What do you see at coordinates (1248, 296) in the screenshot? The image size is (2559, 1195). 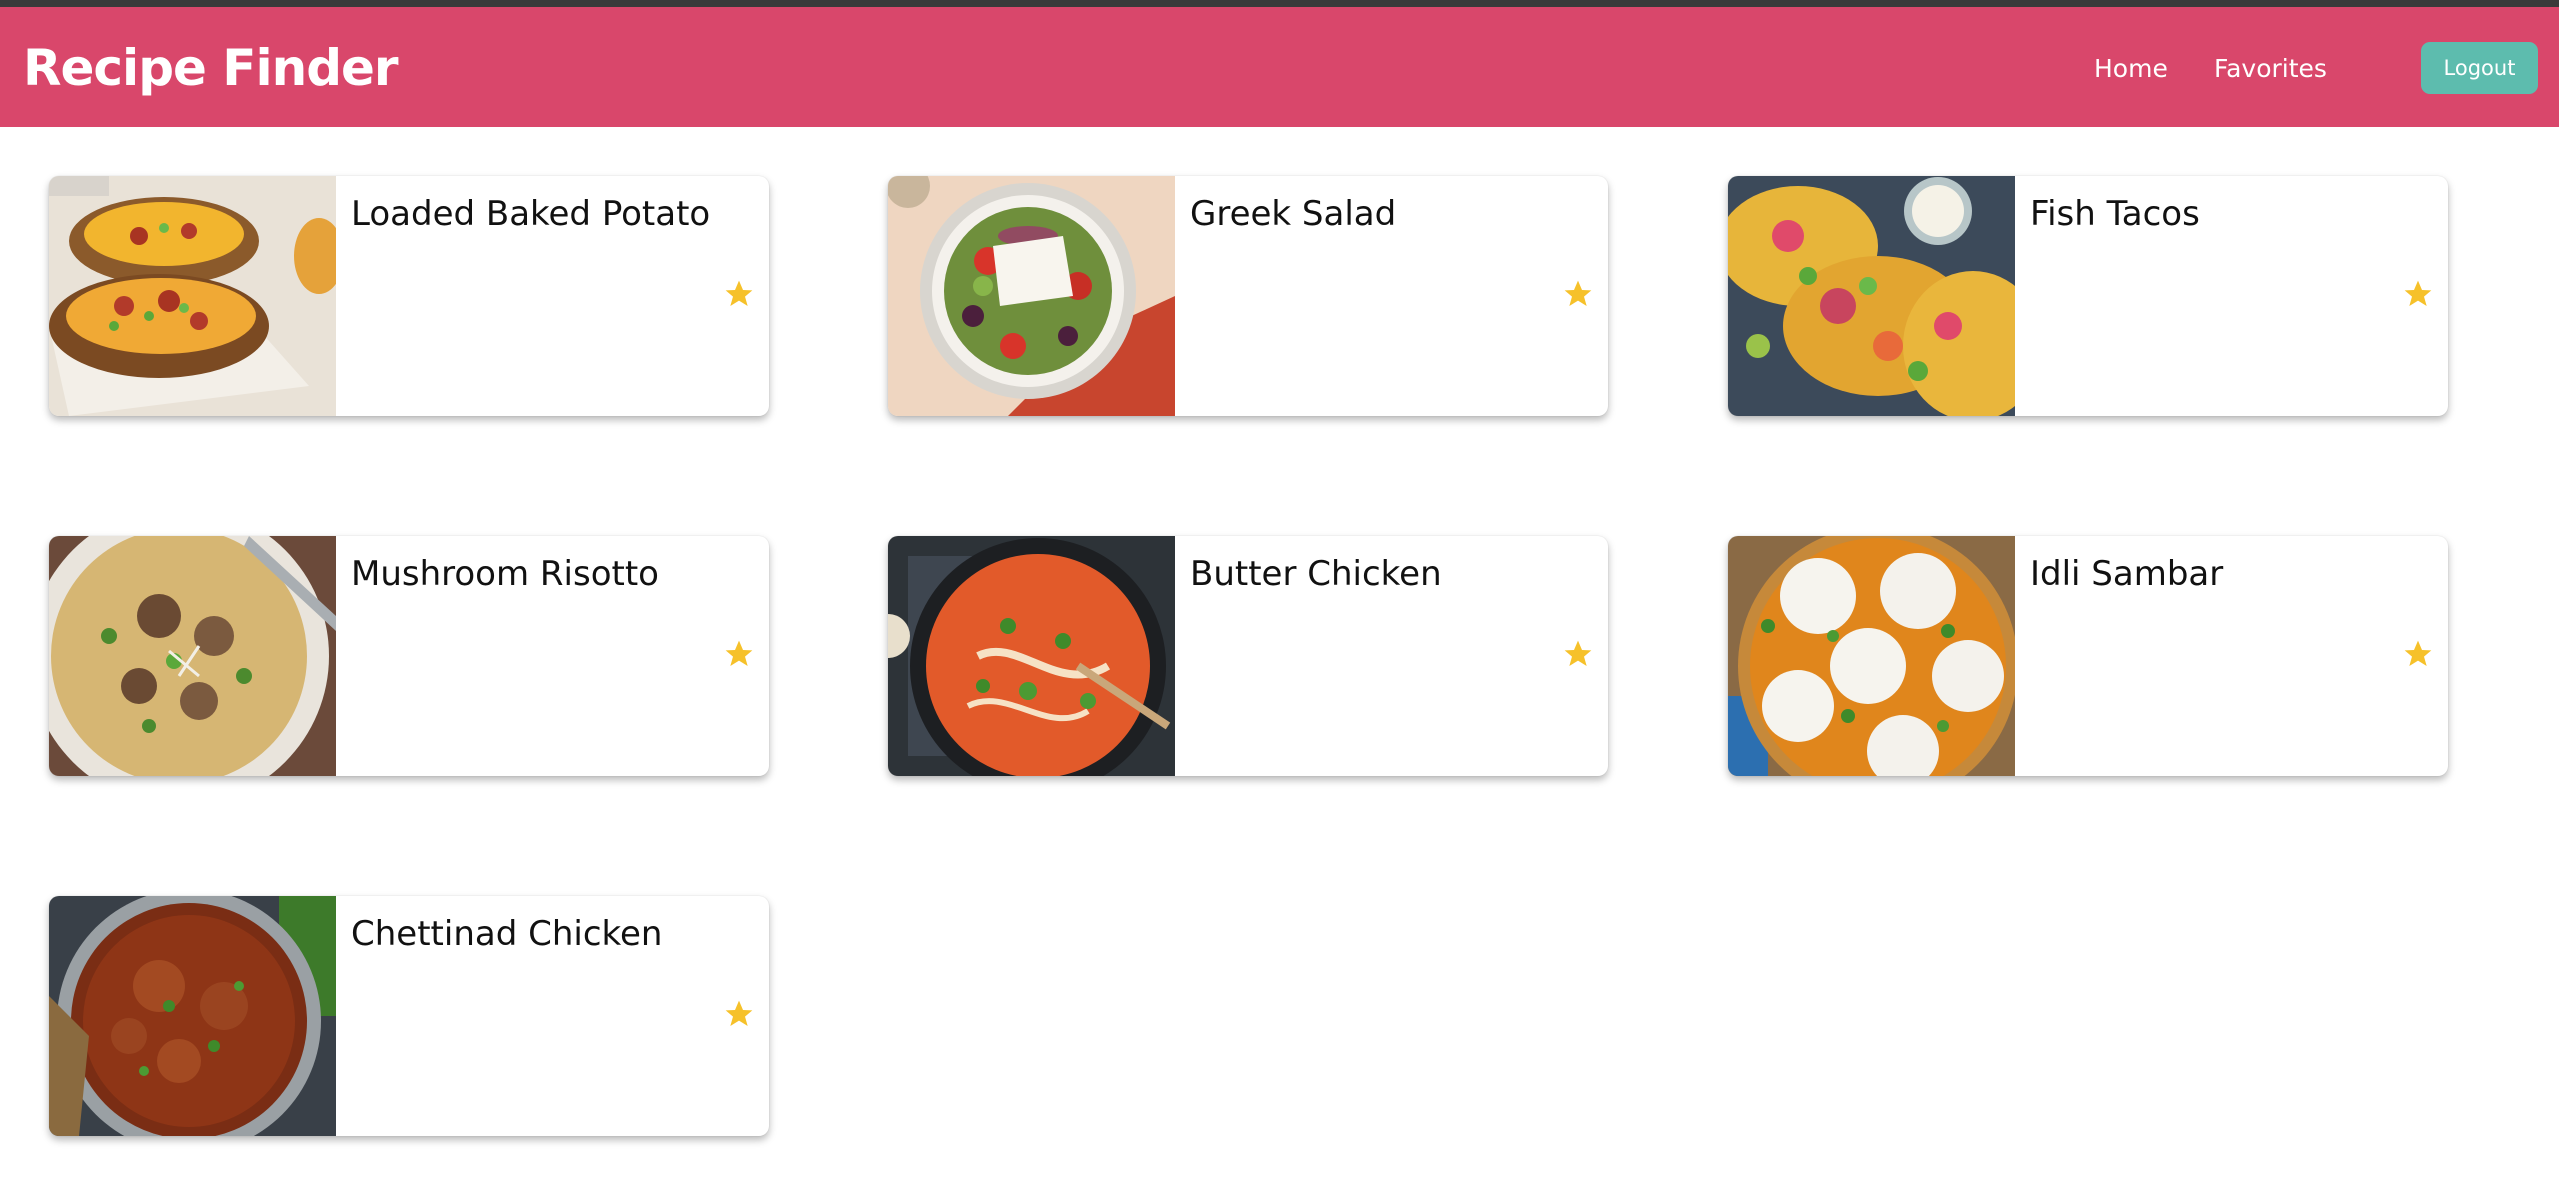 I see `recipe-card: Greek Salad` at bounding box center [1248, 296].